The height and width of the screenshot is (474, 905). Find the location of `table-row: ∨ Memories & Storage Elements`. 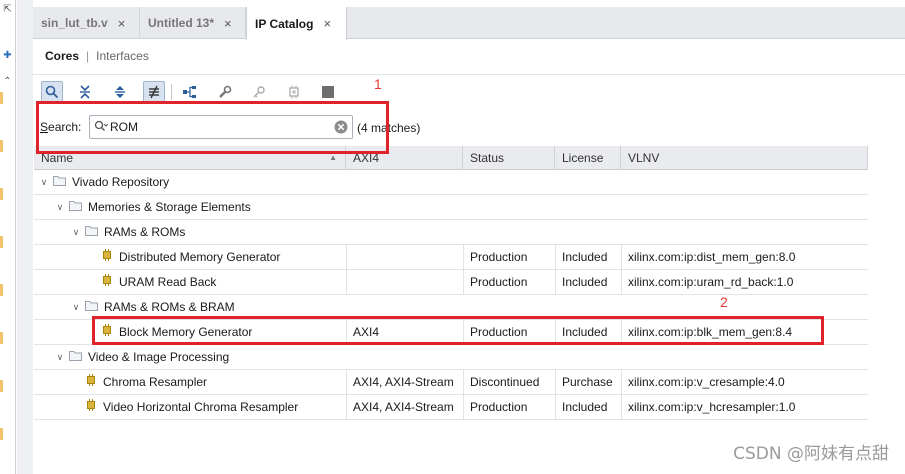

table-row: ∨ Memories & Storage Elements is located at coordinates (451, 207).